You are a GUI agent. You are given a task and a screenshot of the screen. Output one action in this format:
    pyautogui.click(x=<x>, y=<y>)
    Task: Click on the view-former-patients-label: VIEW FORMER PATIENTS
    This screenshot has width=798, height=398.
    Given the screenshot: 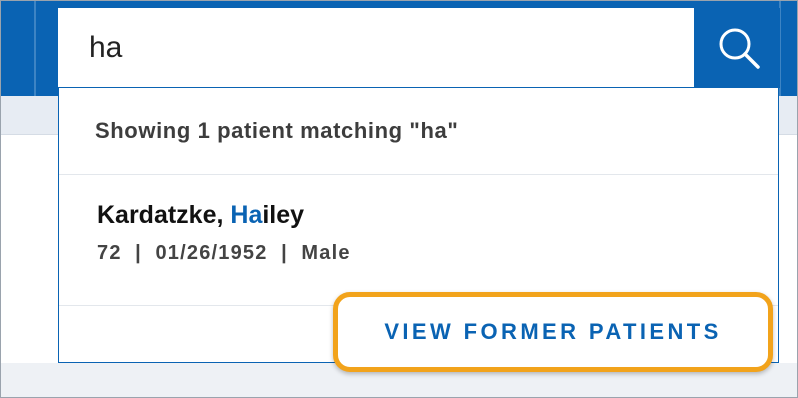 What is the action you would take?
    pyautogui.click(x=553, y=331)
    